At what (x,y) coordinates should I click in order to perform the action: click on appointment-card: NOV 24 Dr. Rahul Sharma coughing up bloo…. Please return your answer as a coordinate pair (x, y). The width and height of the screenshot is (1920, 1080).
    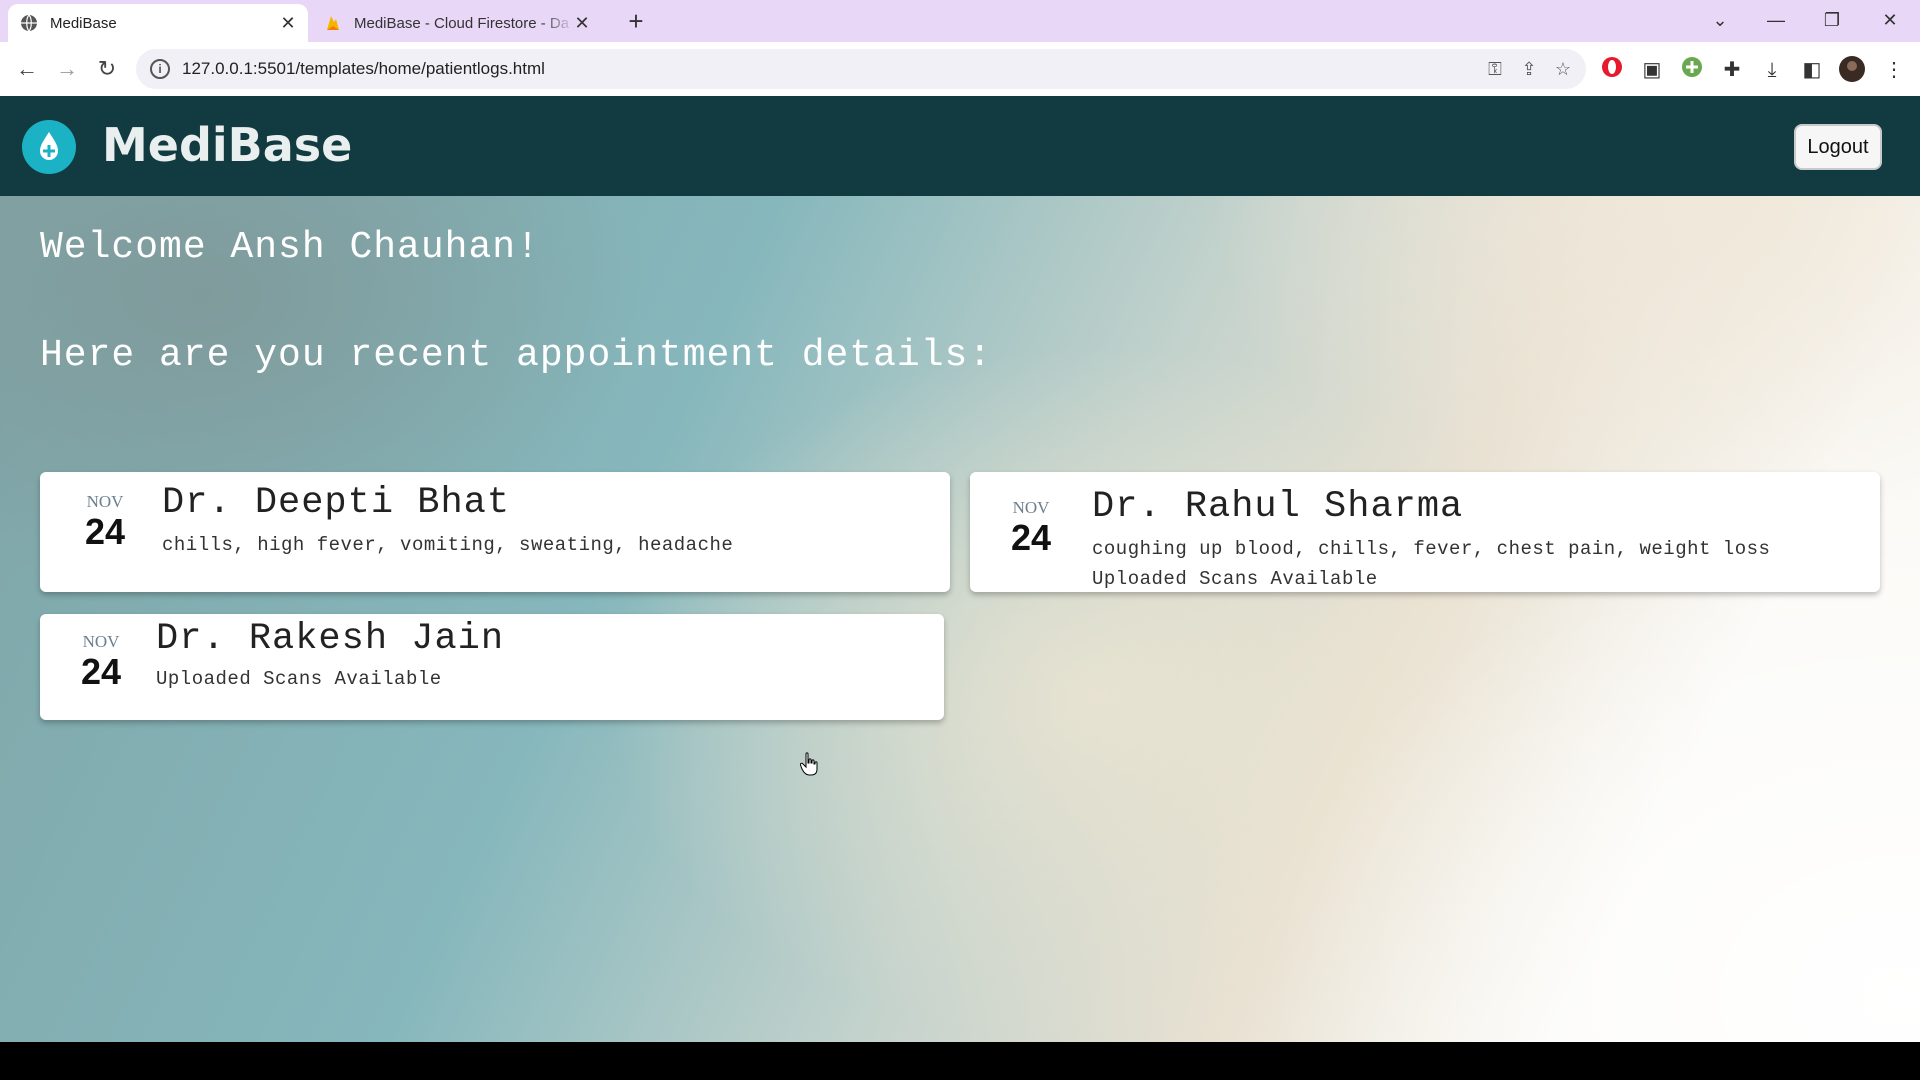
    Looking at the image, I should click on (1425, 532).